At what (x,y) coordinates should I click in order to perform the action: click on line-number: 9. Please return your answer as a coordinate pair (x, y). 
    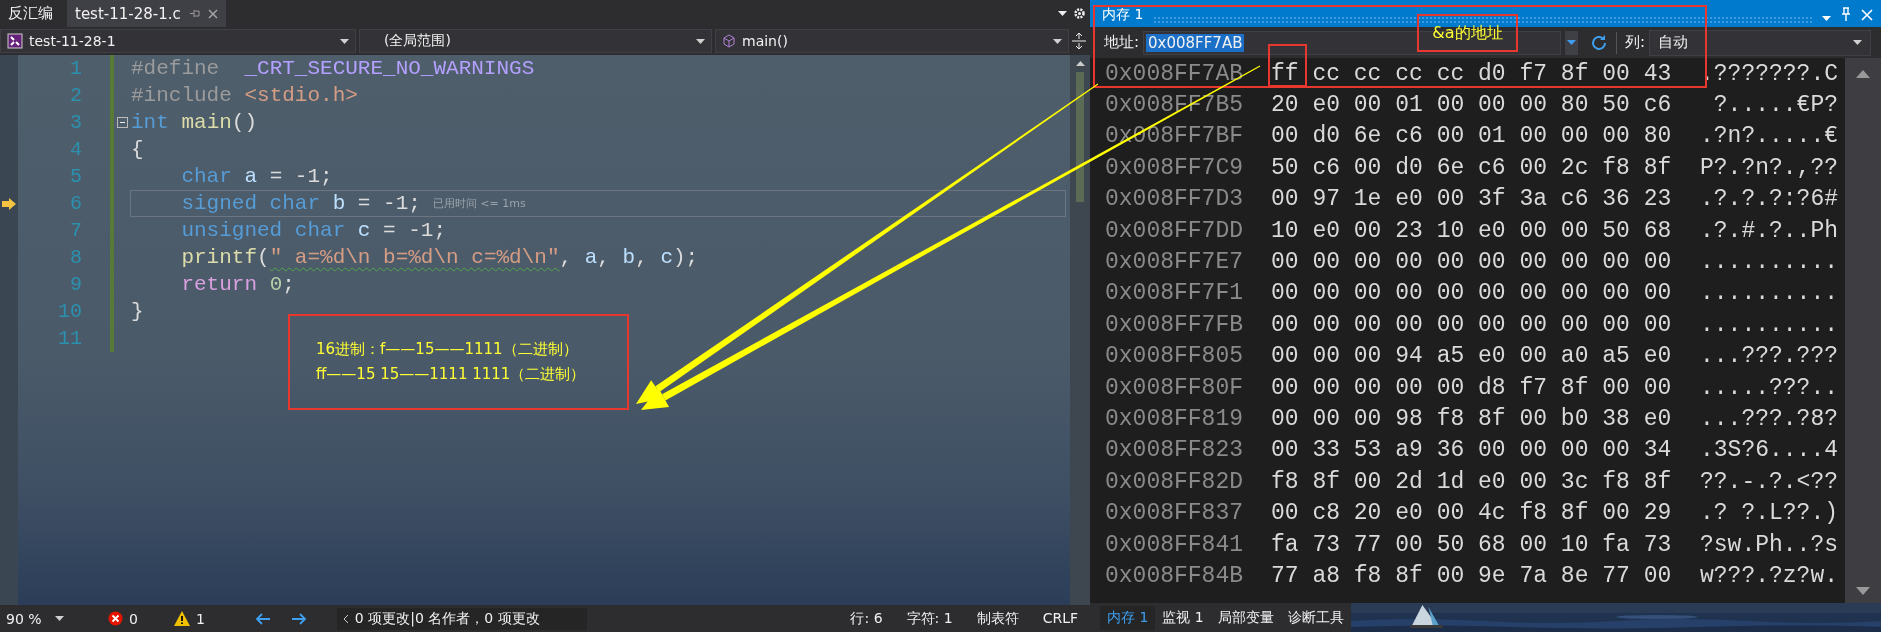
    Looking at the image, I should click on (75, 284).